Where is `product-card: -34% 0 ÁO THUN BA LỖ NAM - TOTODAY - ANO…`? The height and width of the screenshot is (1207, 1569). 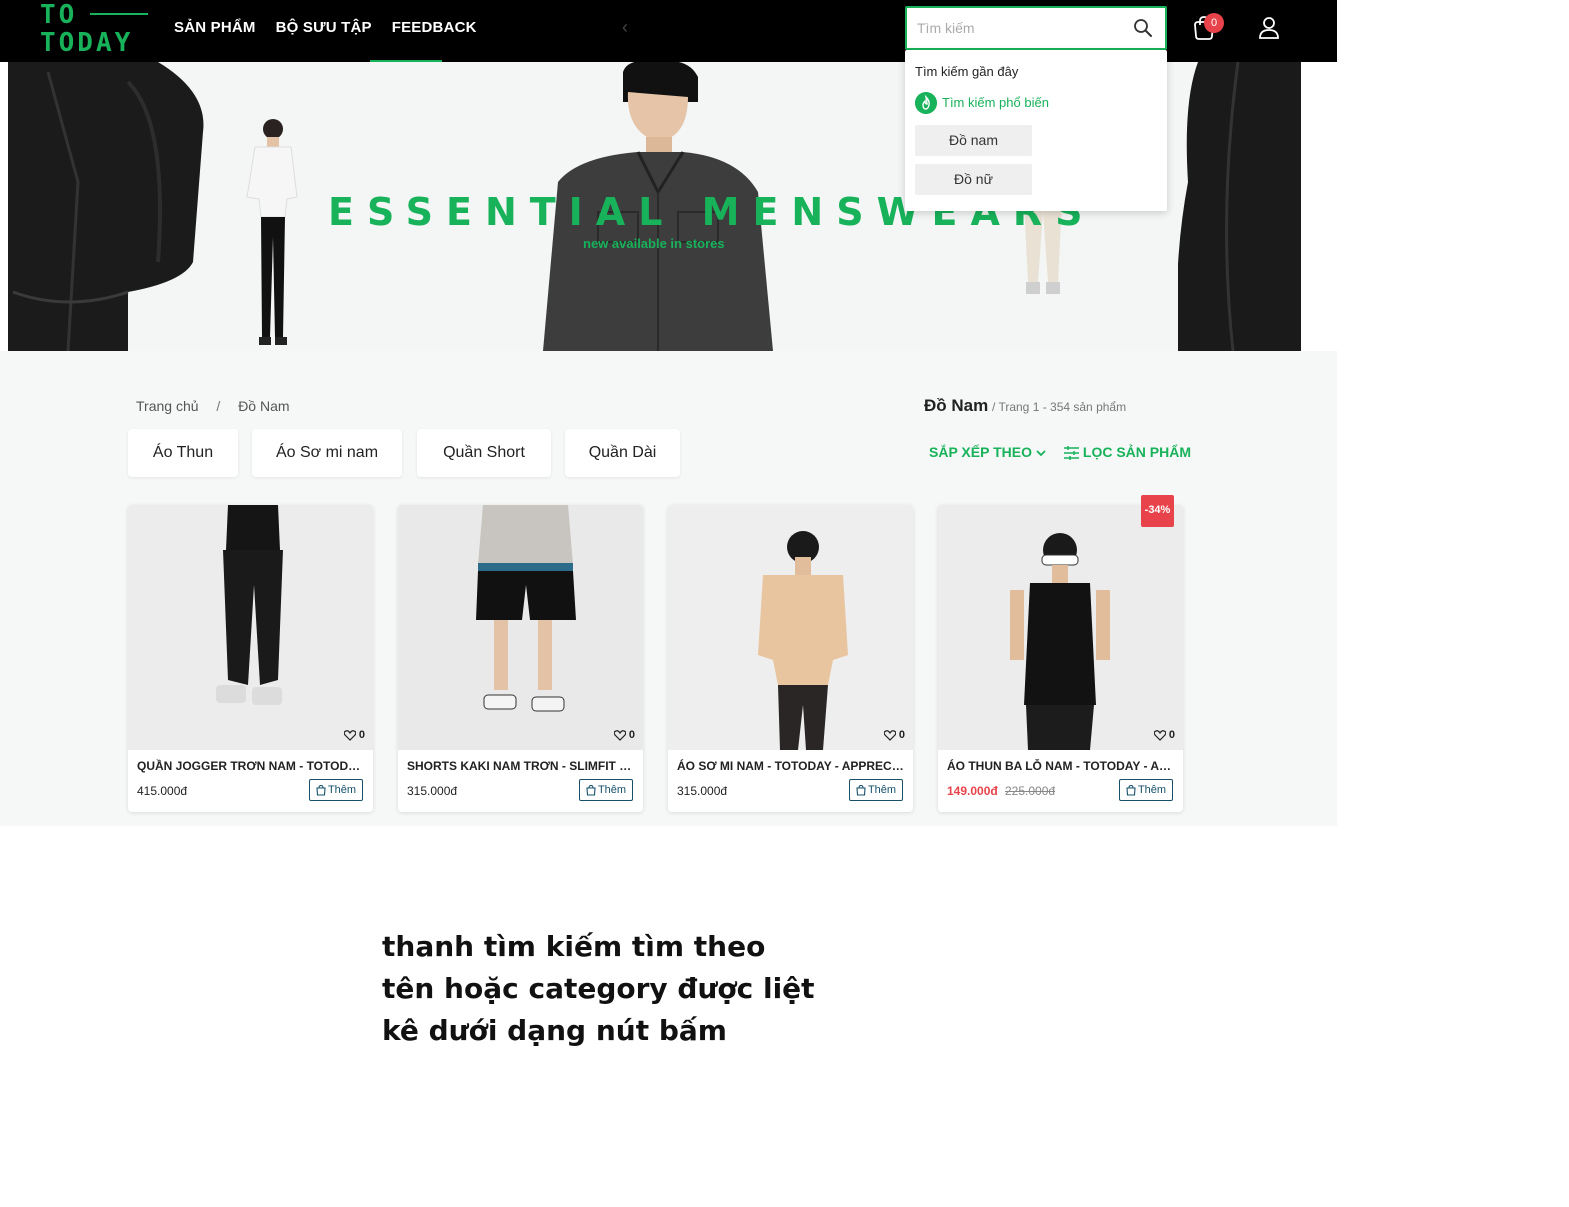 product-card: -34% 0 ÁO THUN BA LỖ NAM - TOTODAY - ANO… is located at coordinates (1060, 653).